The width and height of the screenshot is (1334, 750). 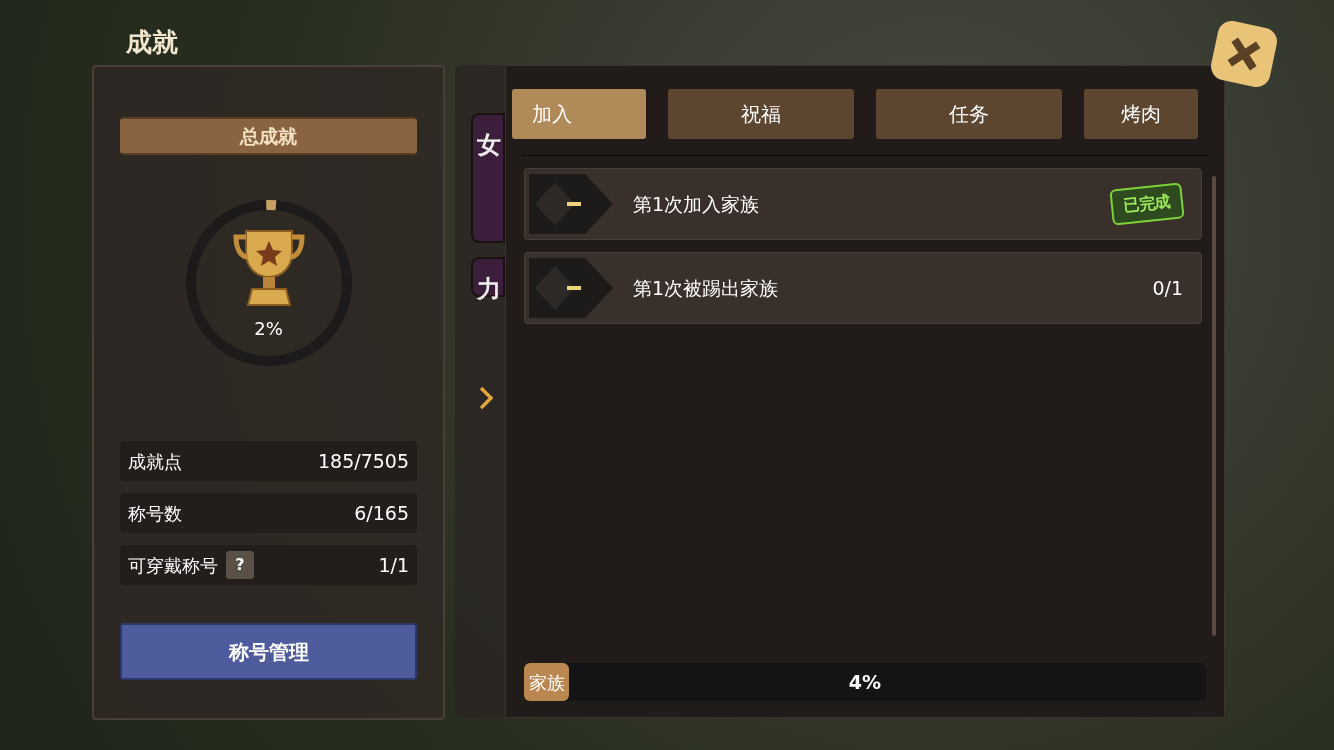 What do you see at coordinates (706, 288) in the screenshot?
I see `achievement-title: 第1次被踢出家族` at bounding box center [706, 288].